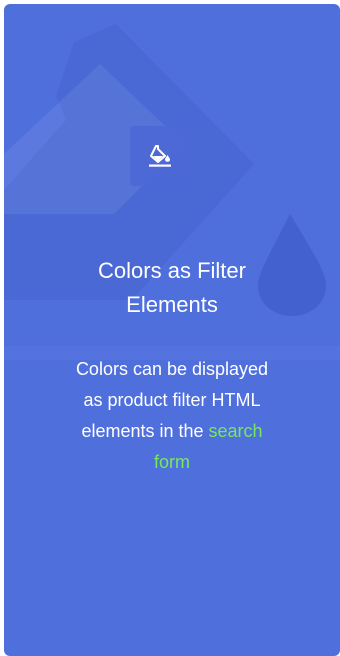 This screenshot has width=340, height=656. I want to click on description-line-2: as product filter HTML, so click(172, 400).